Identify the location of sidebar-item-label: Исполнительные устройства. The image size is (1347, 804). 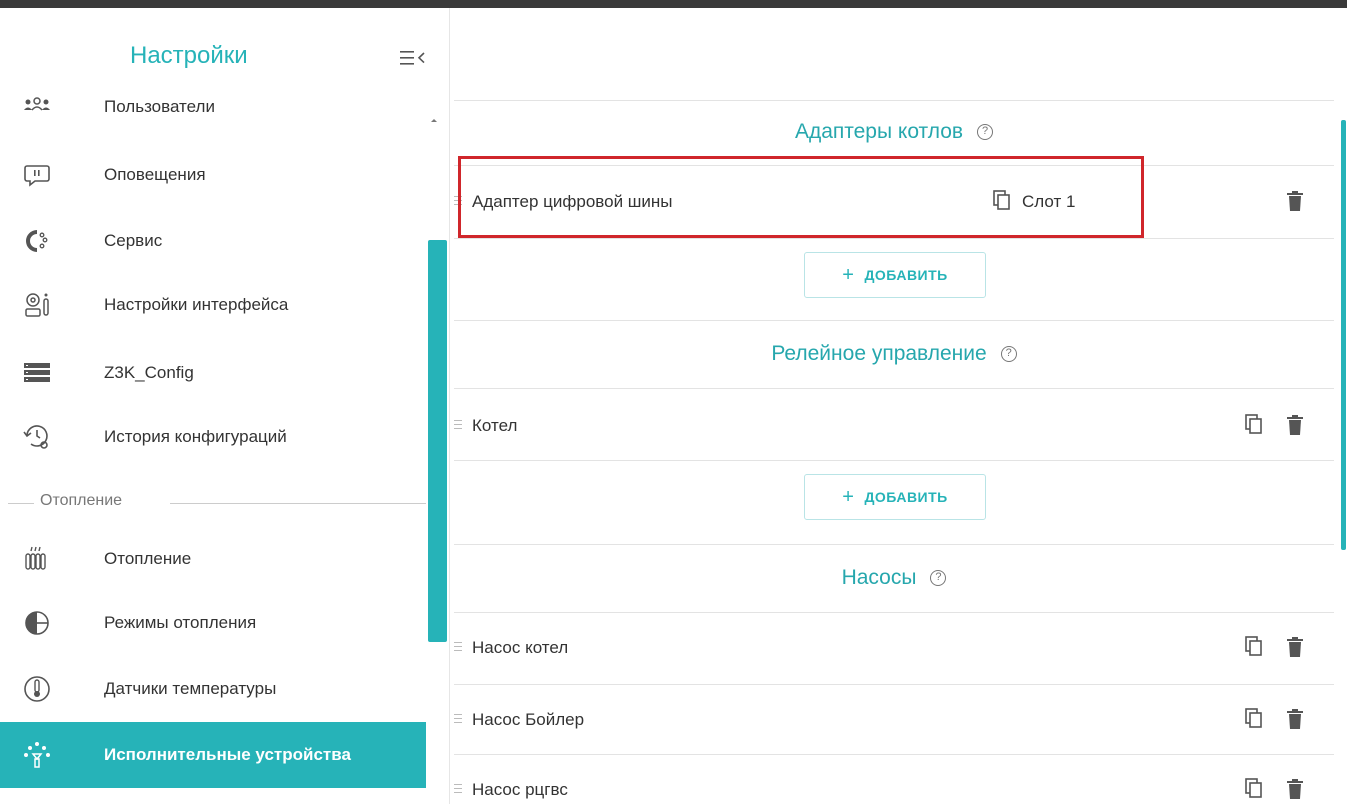
(227, 754).